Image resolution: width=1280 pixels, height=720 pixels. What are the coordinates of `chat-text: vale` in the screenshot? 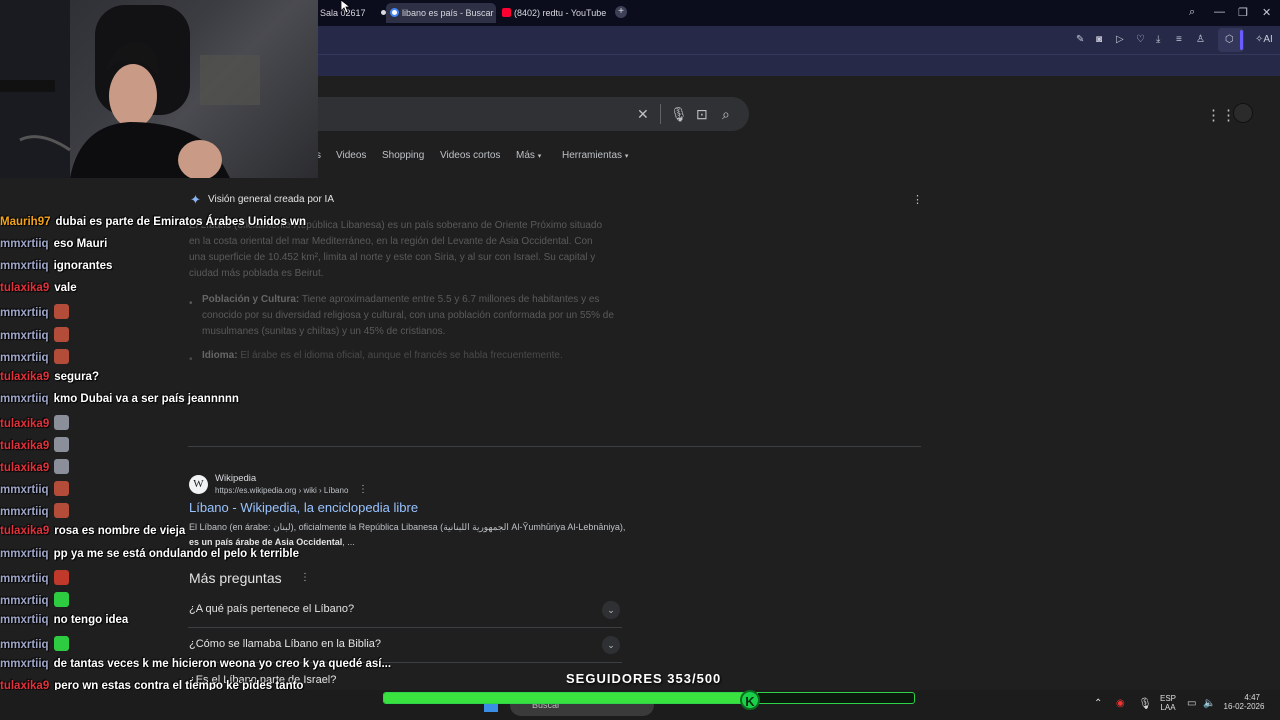 It's located at (65, 288).